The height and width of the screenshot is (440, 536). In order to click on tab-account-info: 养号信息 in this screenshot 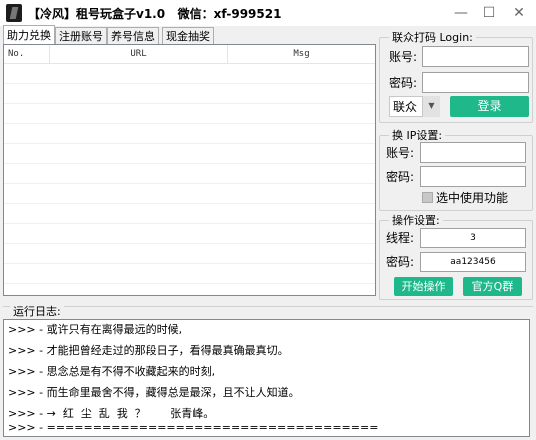, I will do `click(133, 36)`.